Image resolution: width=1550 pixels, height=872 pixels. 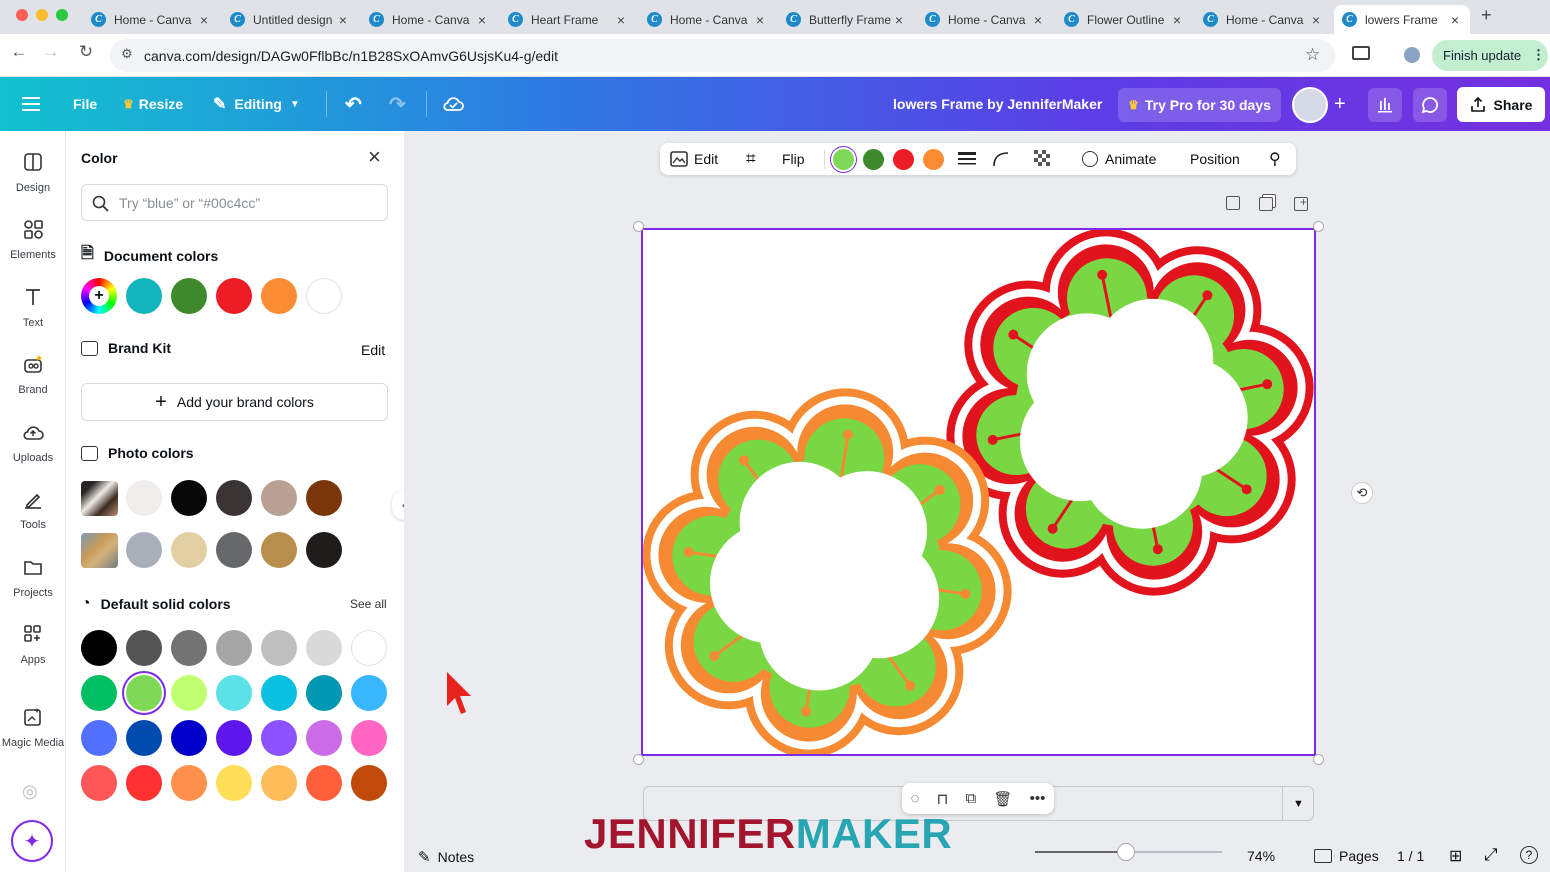 What do you see at coordinates (353, 104) in the screenshot?
I see `undo-icon: ↶` at bounding box center [353, 104].